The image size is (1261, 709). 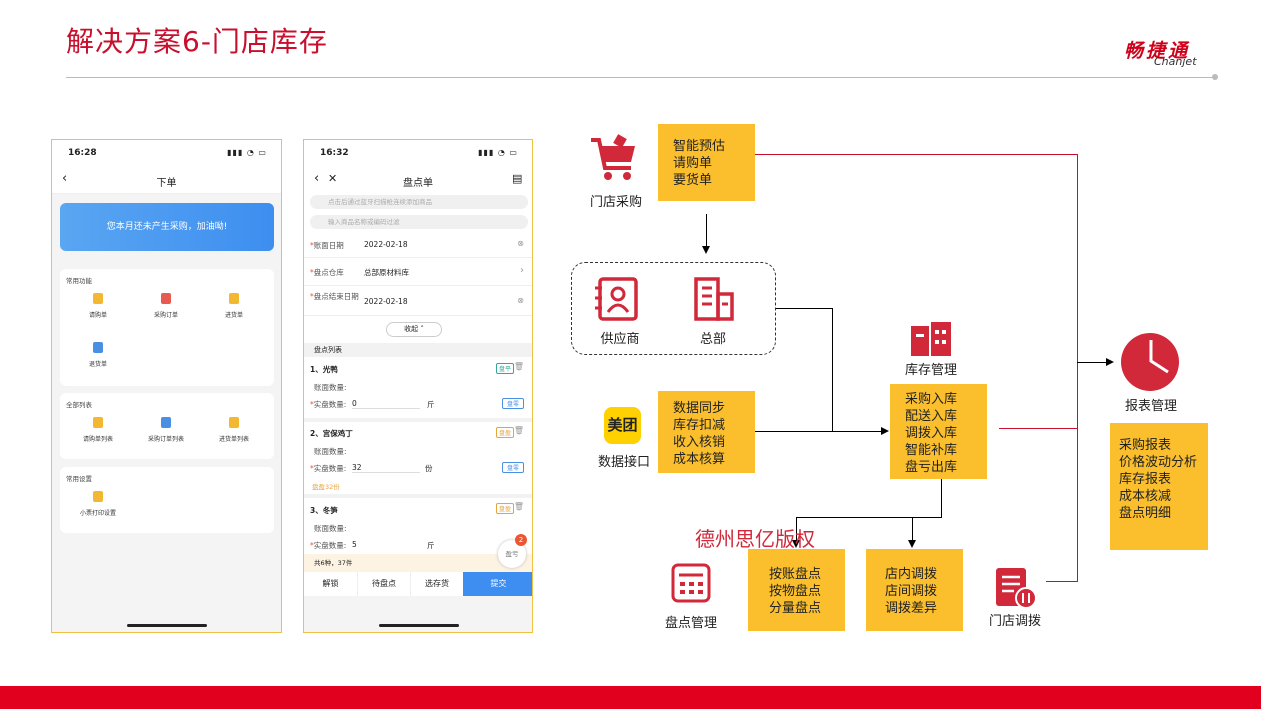 I want to click on footer-bar, so click(x=630, y=697).